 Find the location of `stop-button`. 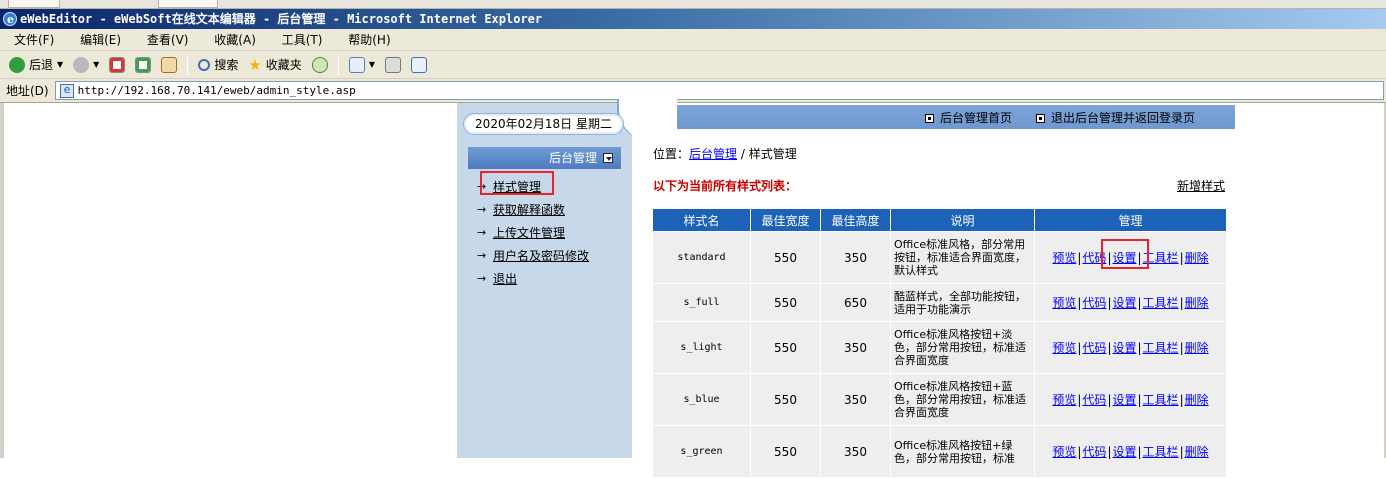

stop-button is located at coordinates (117, 65).